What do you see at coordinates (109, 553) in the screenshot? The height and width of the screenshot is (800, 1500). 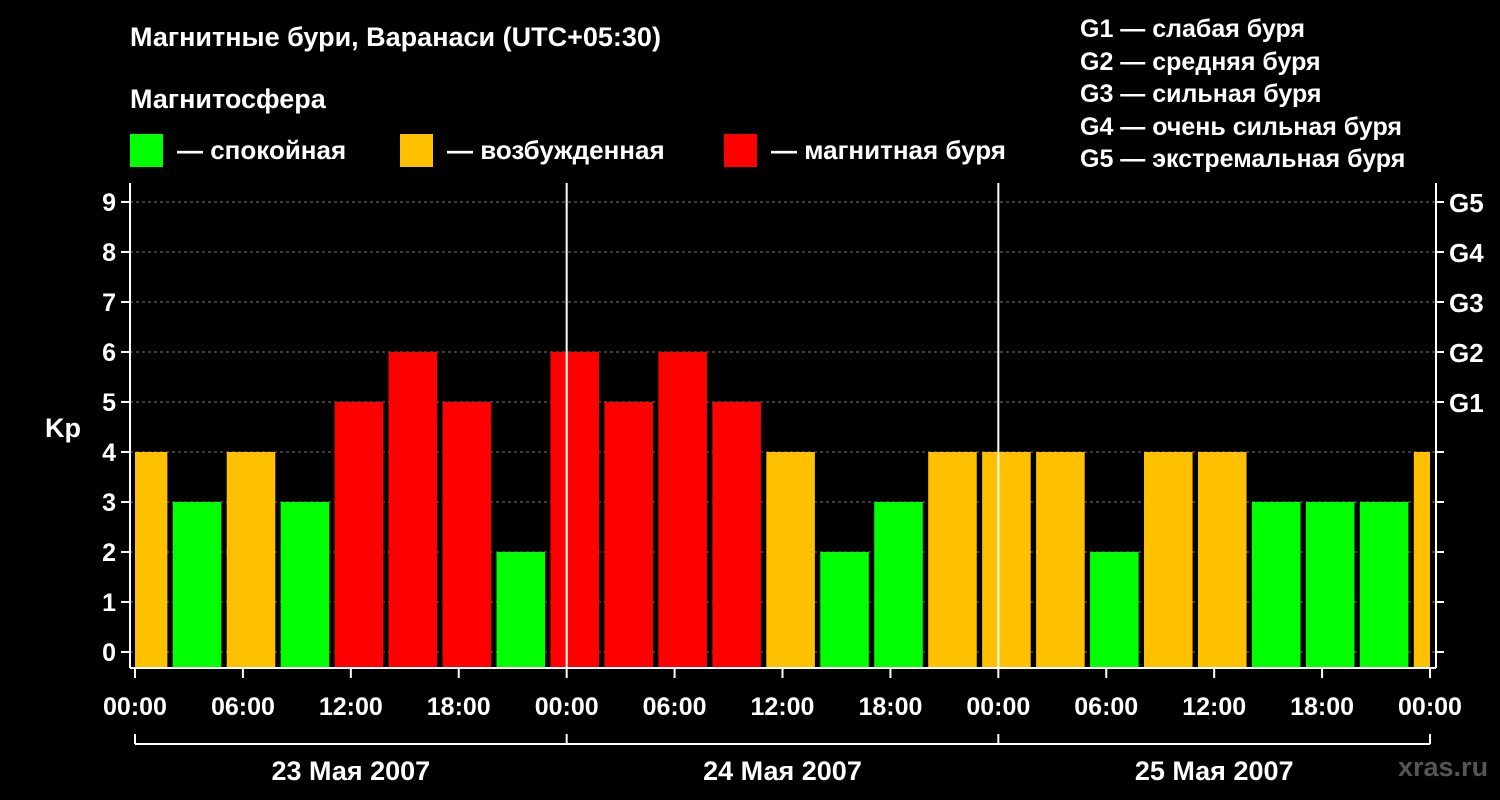 I see `y-tick-label: 2` at bounding box center [109, 553].